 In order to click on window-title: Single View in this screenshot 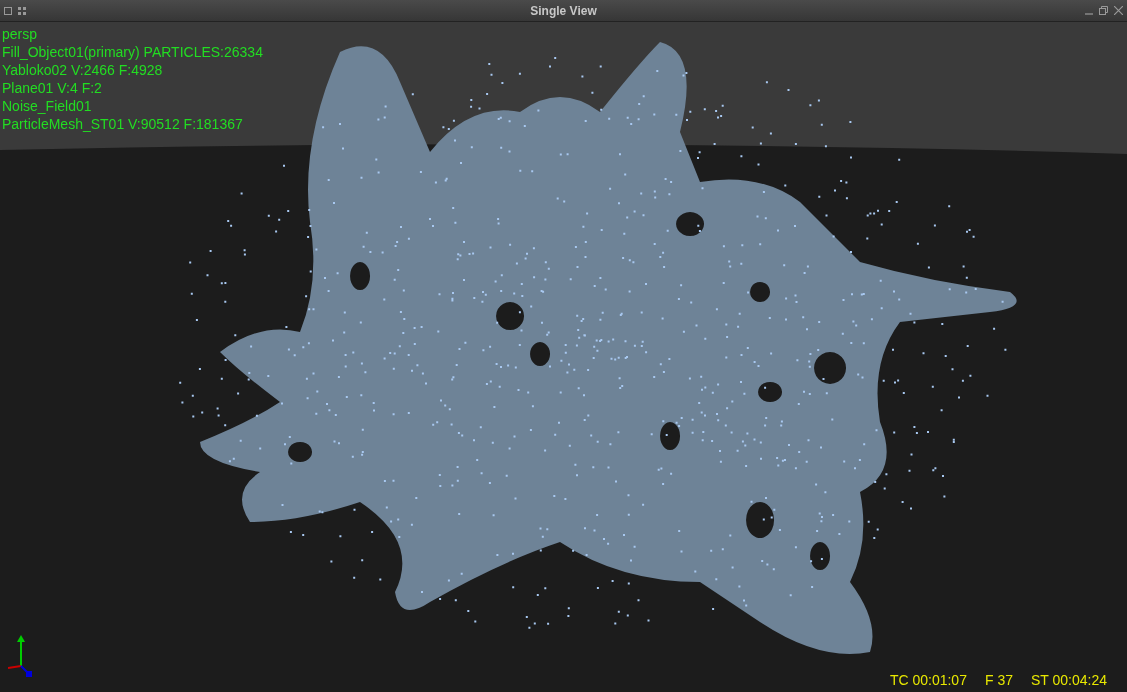, I will do `click(563, 10)`.